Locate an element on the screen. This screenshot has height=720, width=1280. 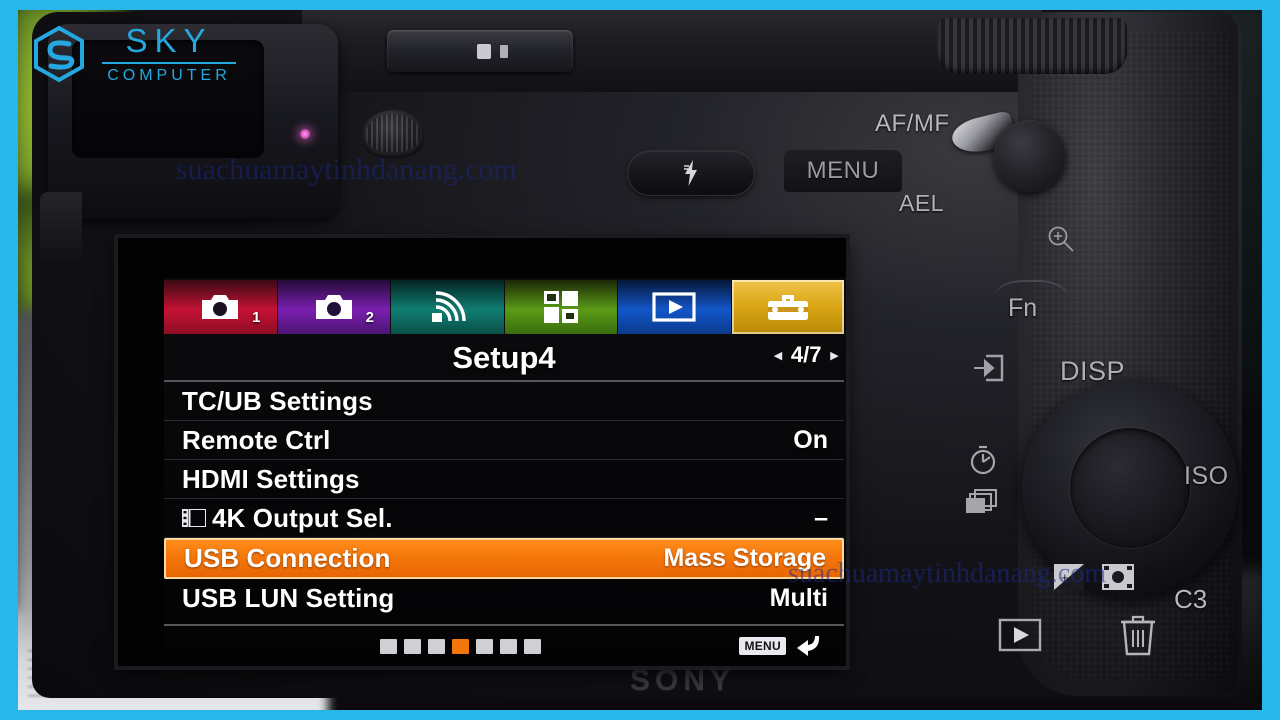
tab-playback is located at coordinates (675, 307).